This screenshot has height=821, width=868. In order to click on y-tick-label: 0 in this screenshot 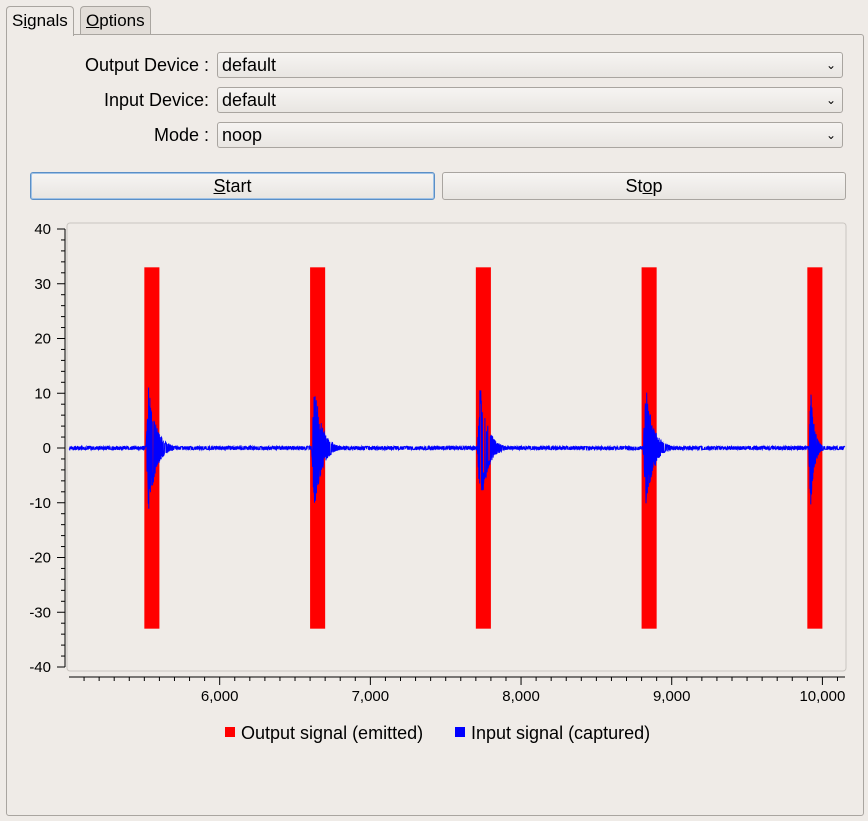, I will do `click(47, 448)`.